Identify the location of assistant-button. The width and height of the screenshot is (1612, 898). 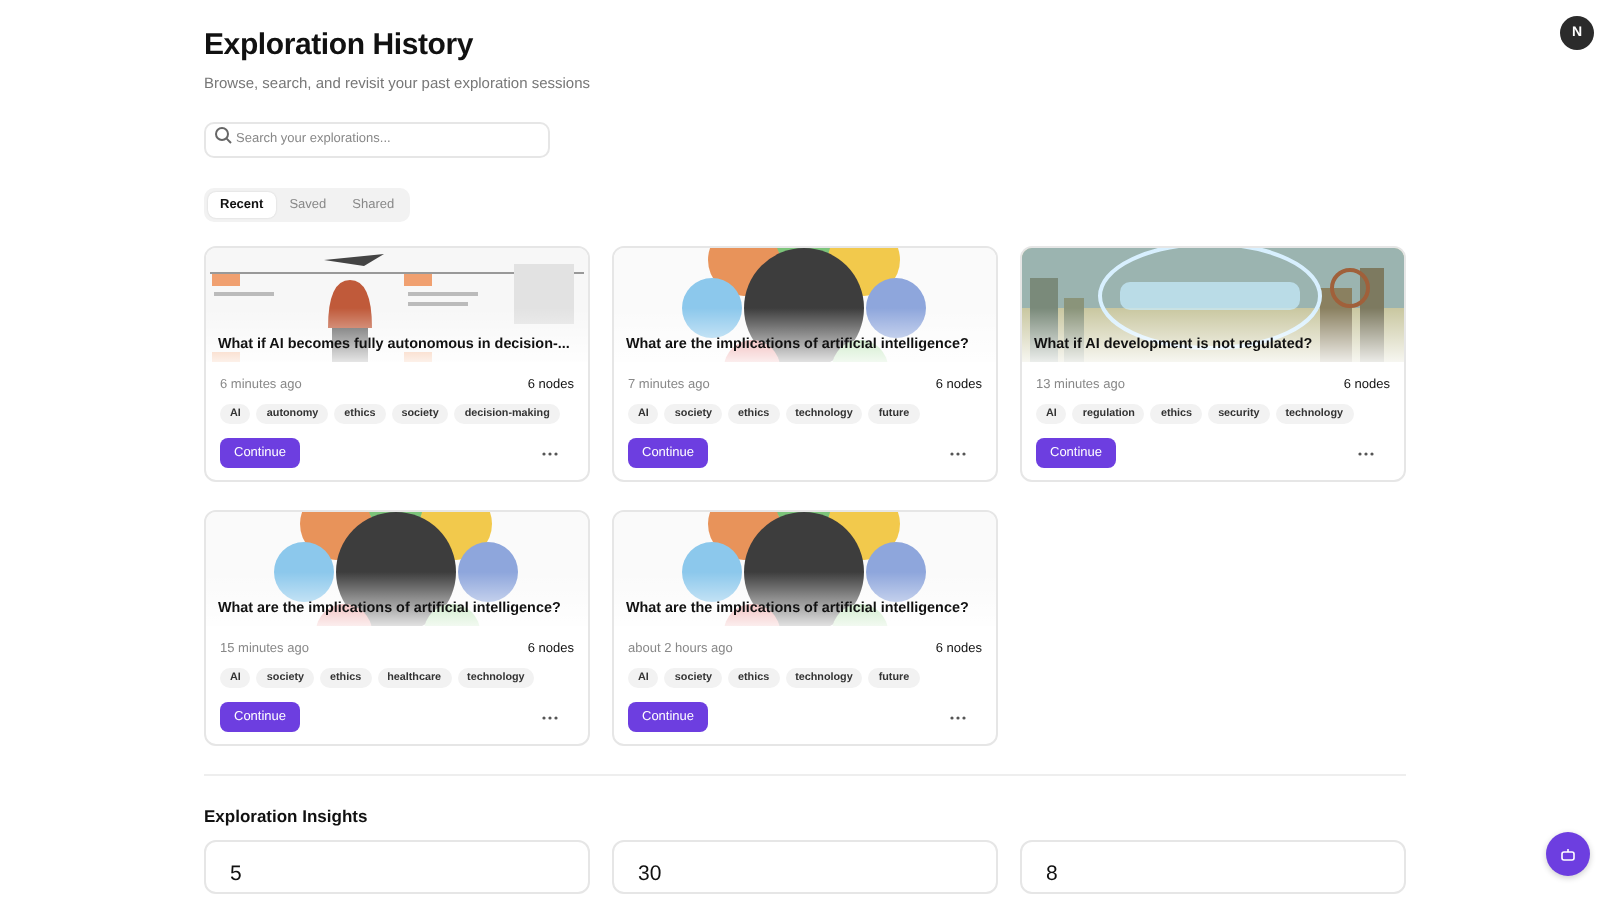
(1568, 854).